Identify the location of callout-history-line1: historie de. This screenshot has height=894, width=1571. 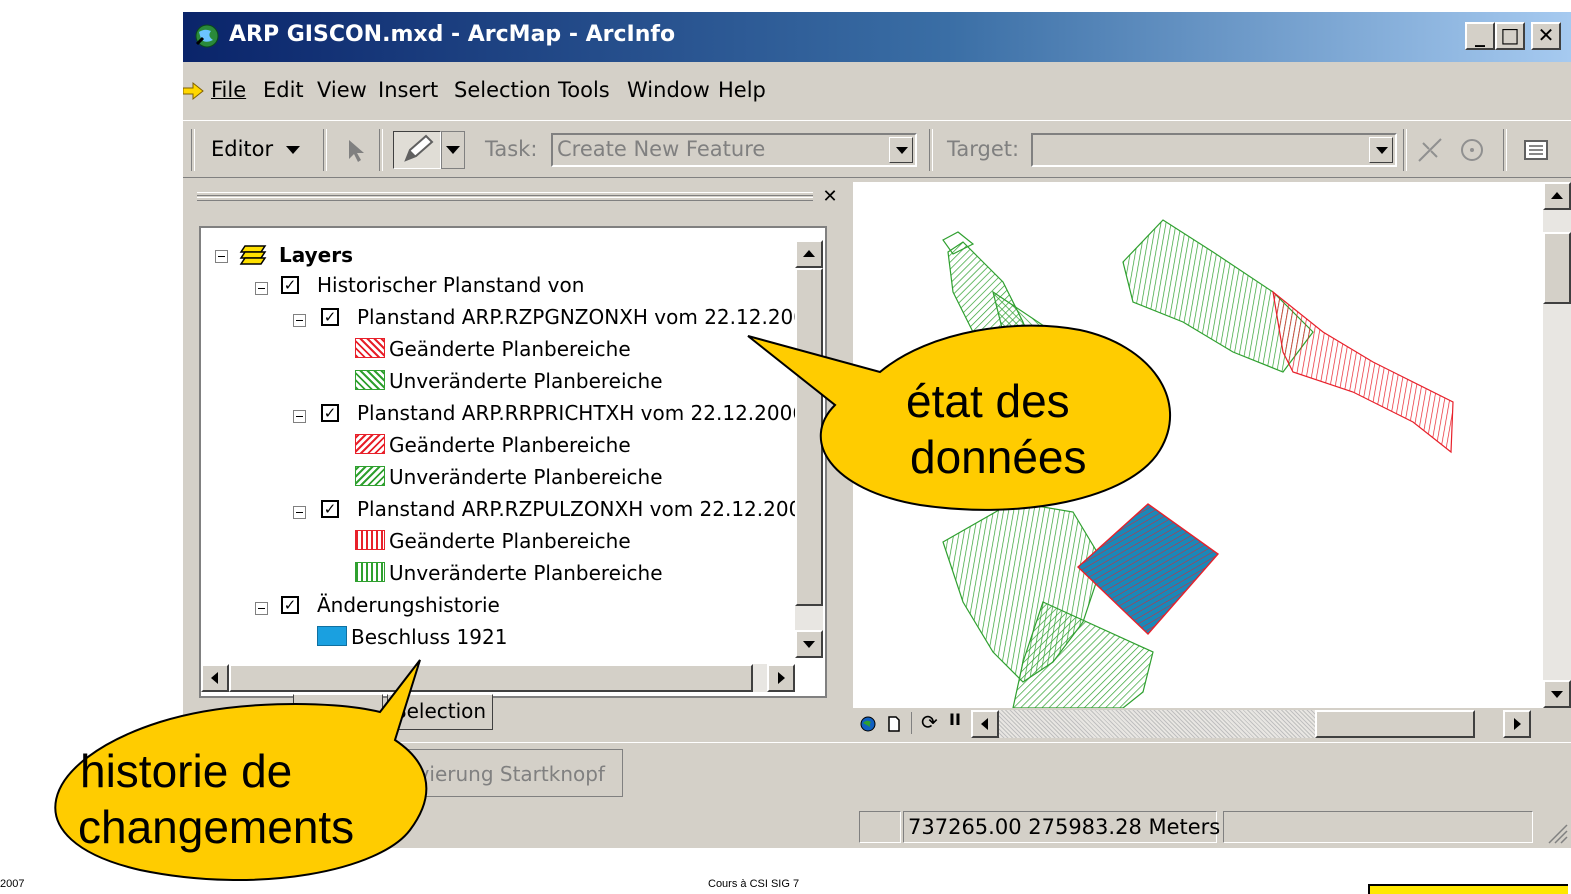
(186, 771).